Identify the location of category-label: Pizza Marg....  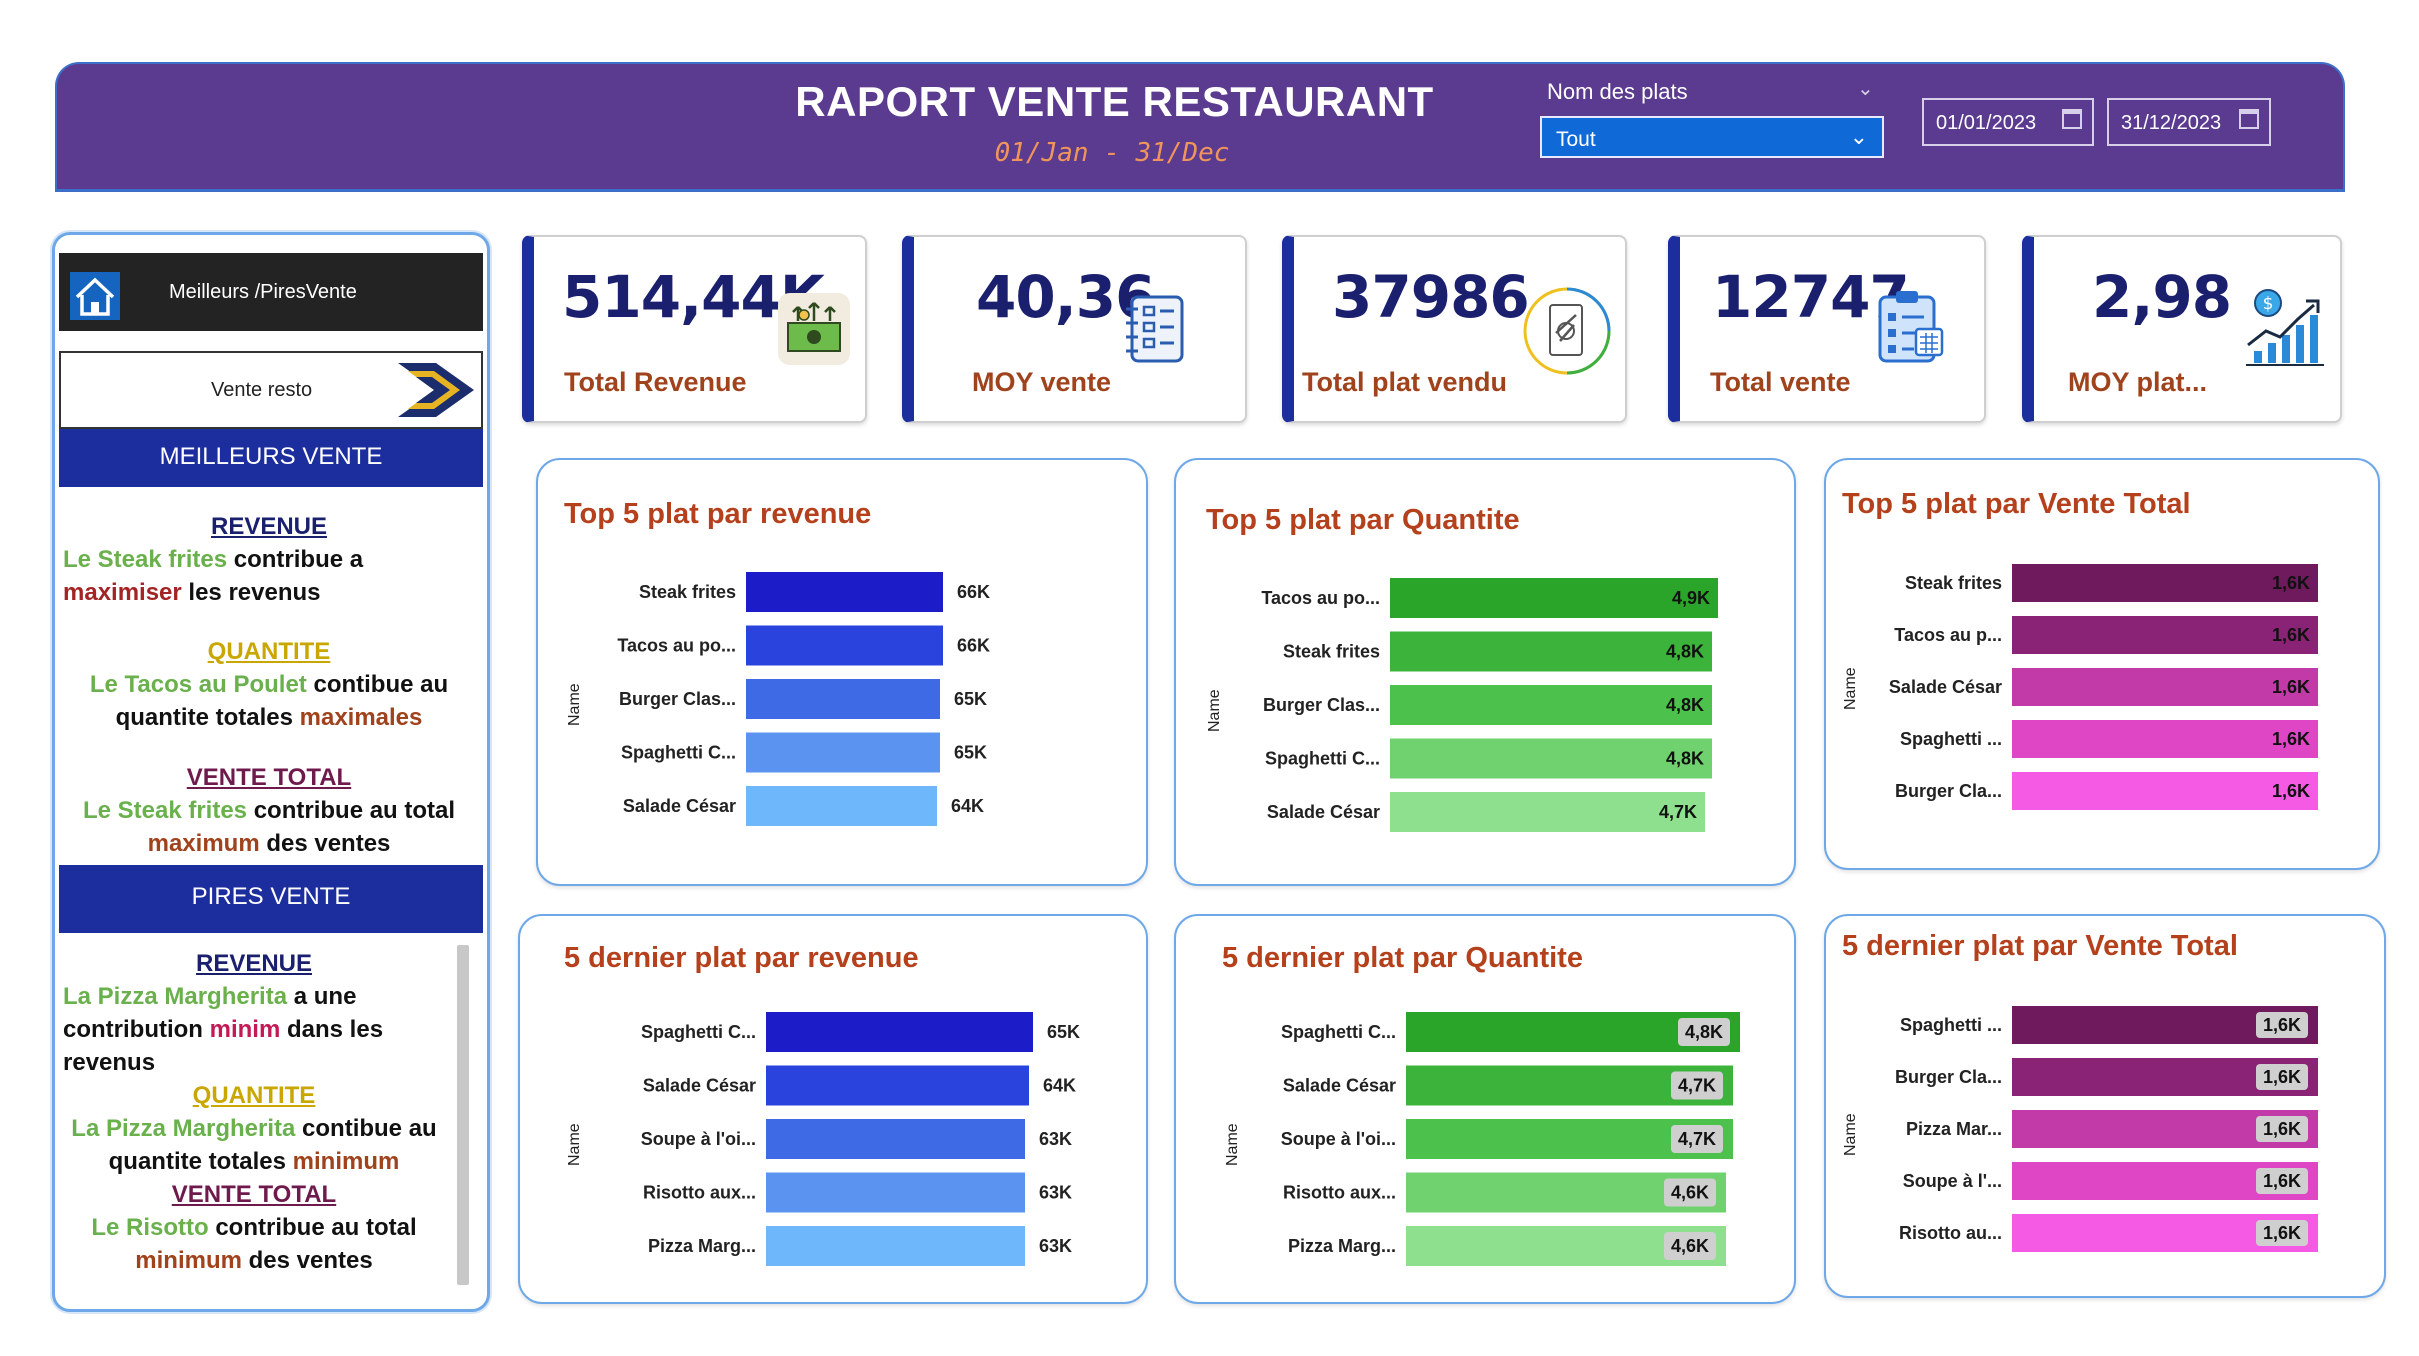
(702, 1246).